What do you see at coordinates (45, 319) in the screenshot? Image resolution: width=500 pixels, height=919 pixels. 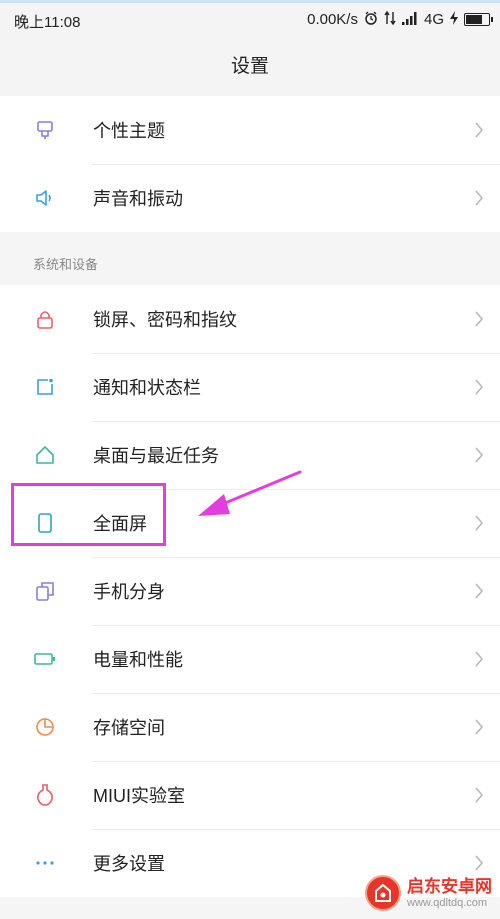 I see `lock-icon` at bounding box center [45, 319].